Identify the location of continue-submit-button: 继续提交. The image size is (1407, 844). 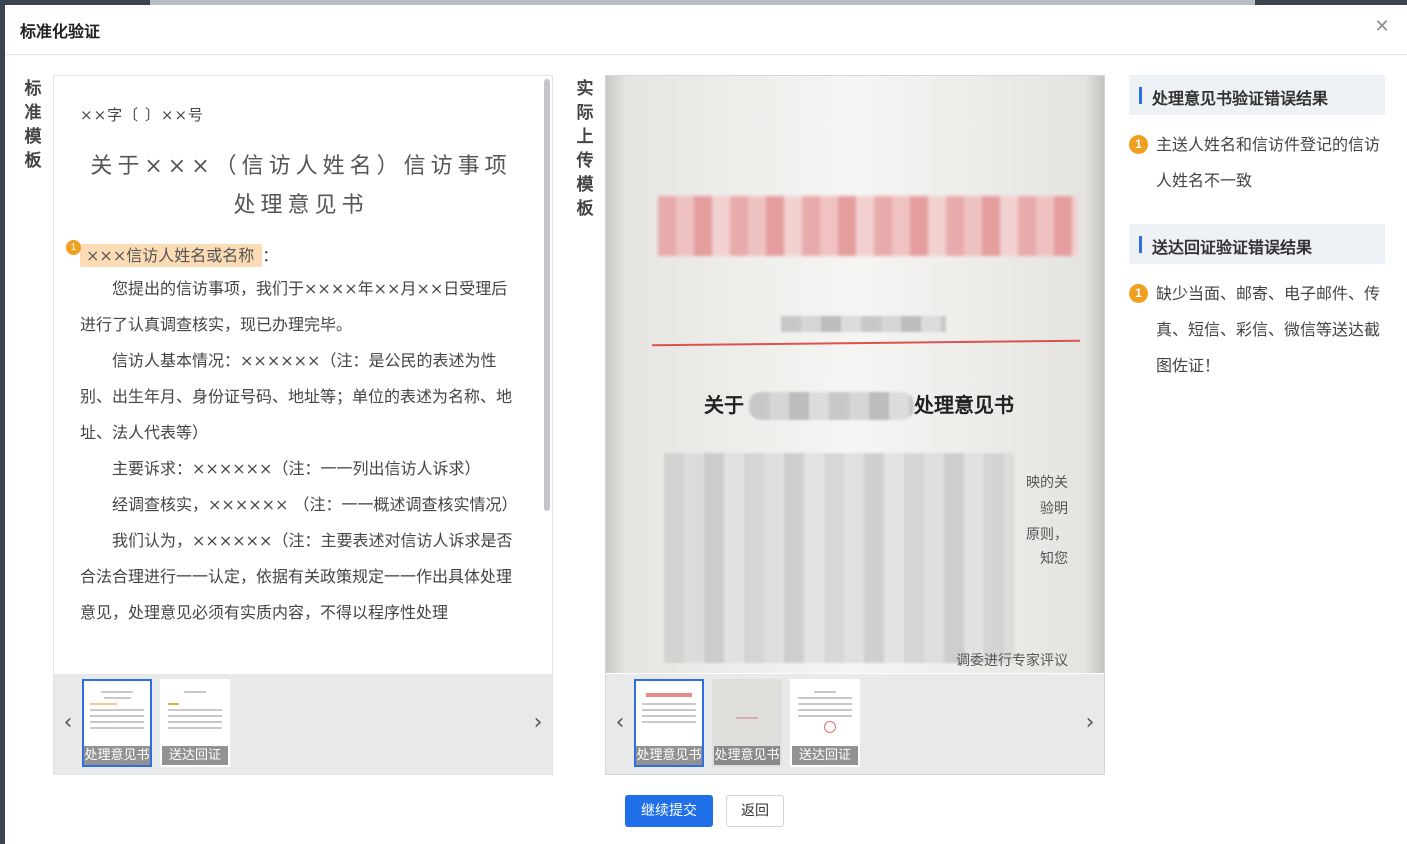
(669, 811).